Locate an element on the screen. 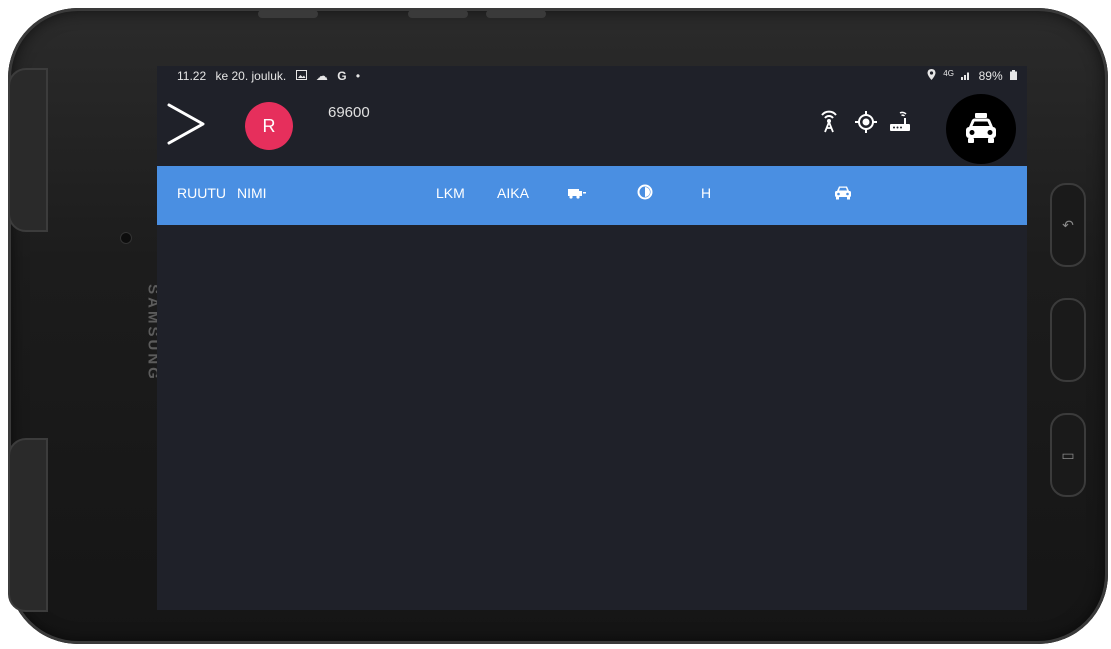 The image size is (1111, 649). truck-icon is located at coordinates (577, 194).